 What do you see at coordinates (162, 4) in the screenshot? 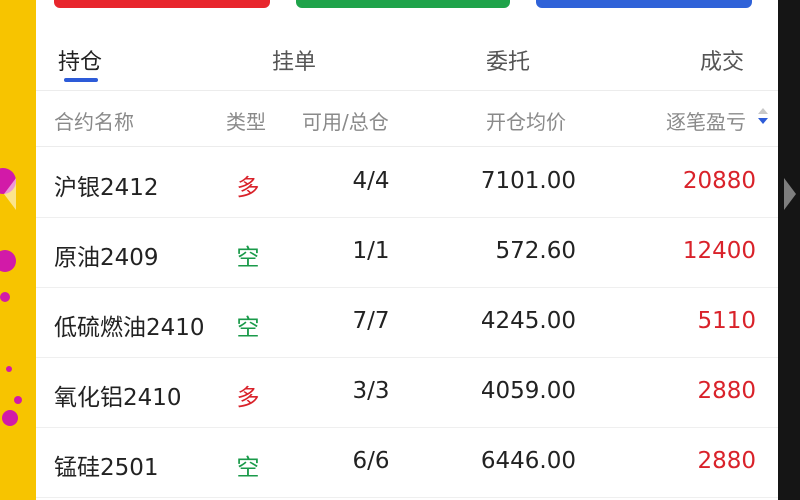
I see `buy-button` at bounding box center [162, 4].